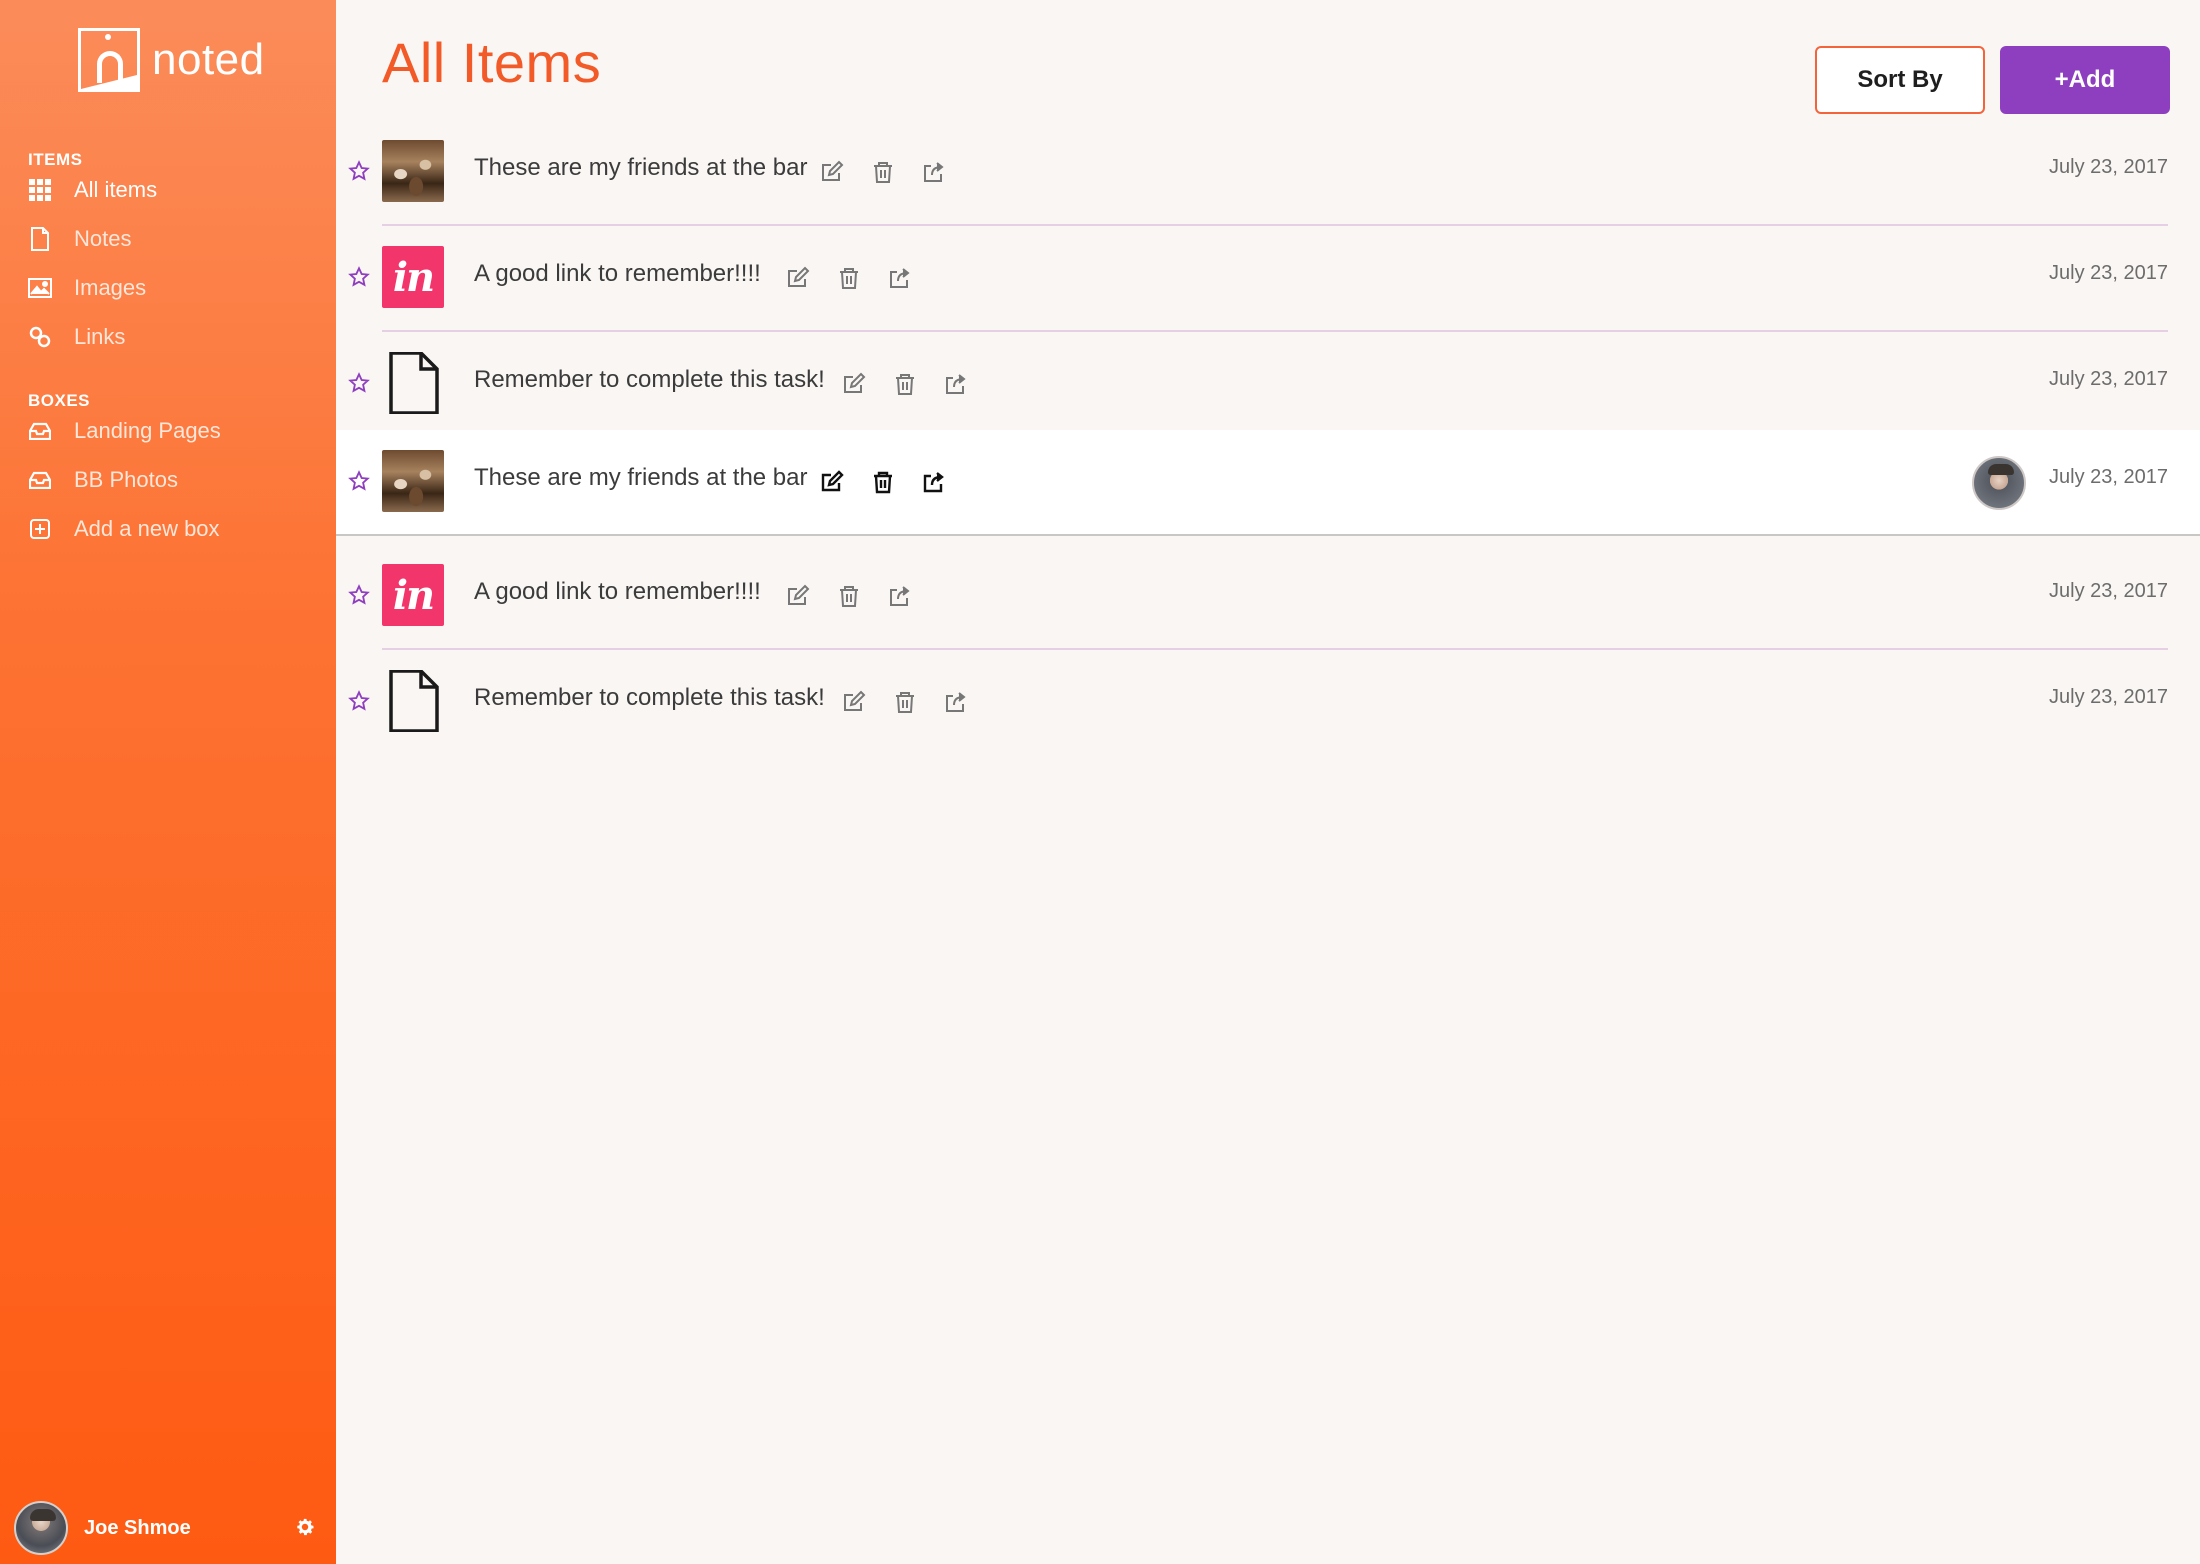 This screenshot has width=2200, height=1564. I want to click on sidebar-item-links: Links, so click(76, 337).